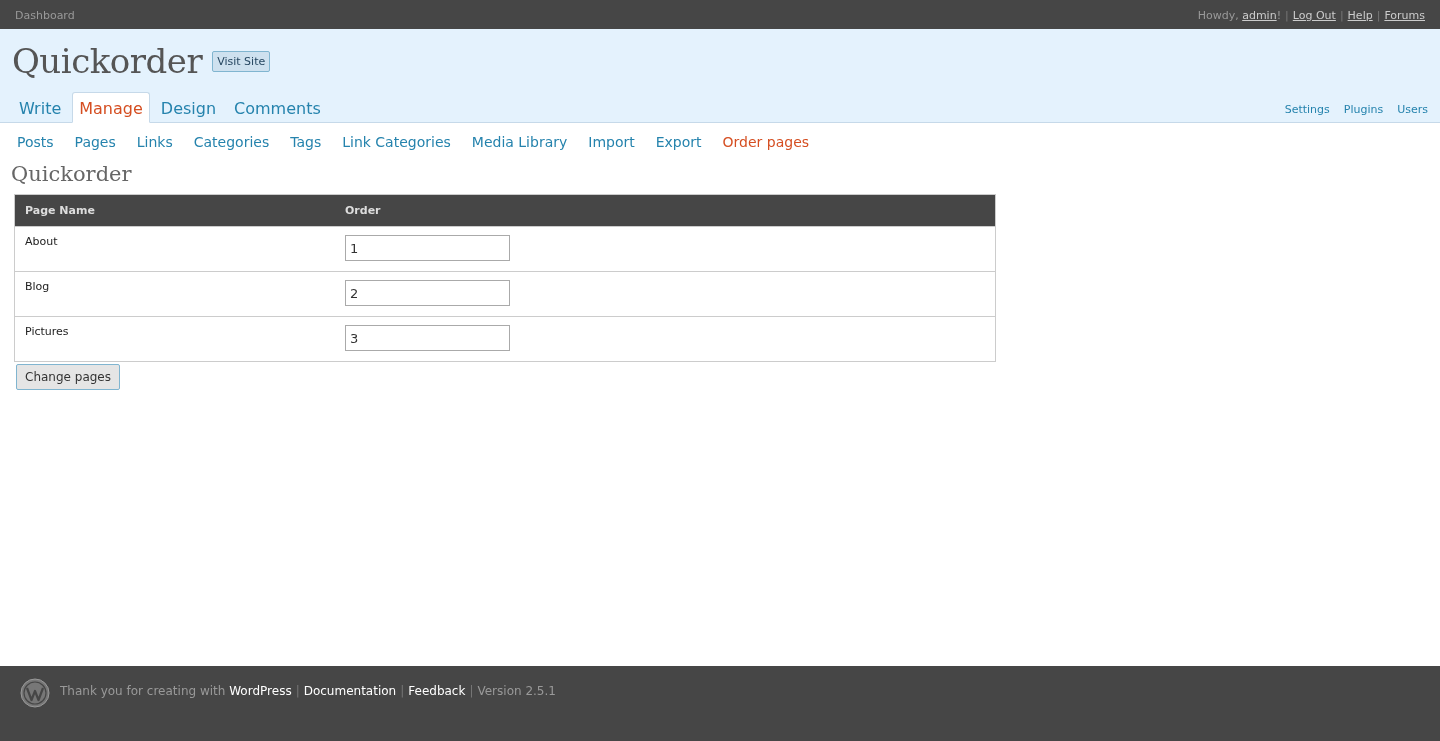 The width and height of the screenshot is (1440, 741). Describe the element at coordinates (111, 107) in the screenshot. I see `main-tab: Manage` at that location.